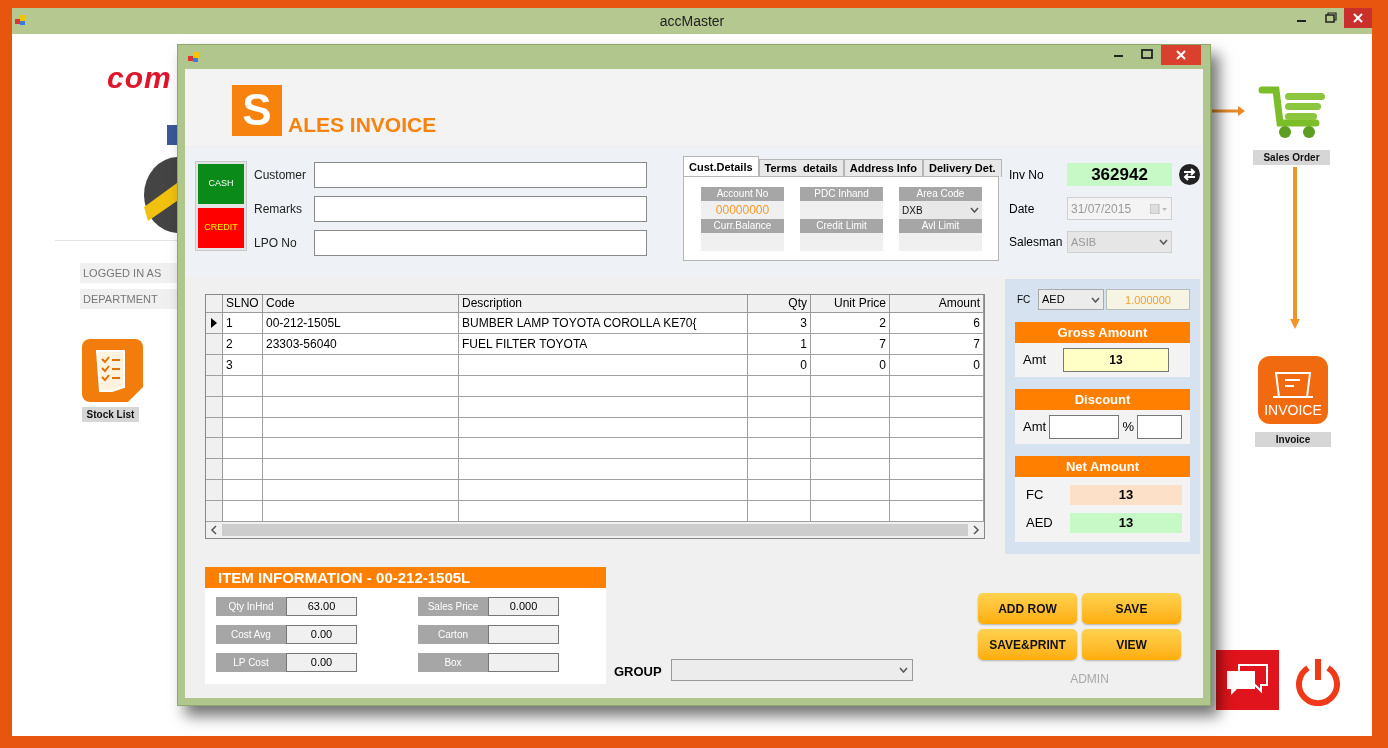 The width and height of the screenshot is (1388, 748). I want to click on action-button: VIEW, so click(1131, 644).